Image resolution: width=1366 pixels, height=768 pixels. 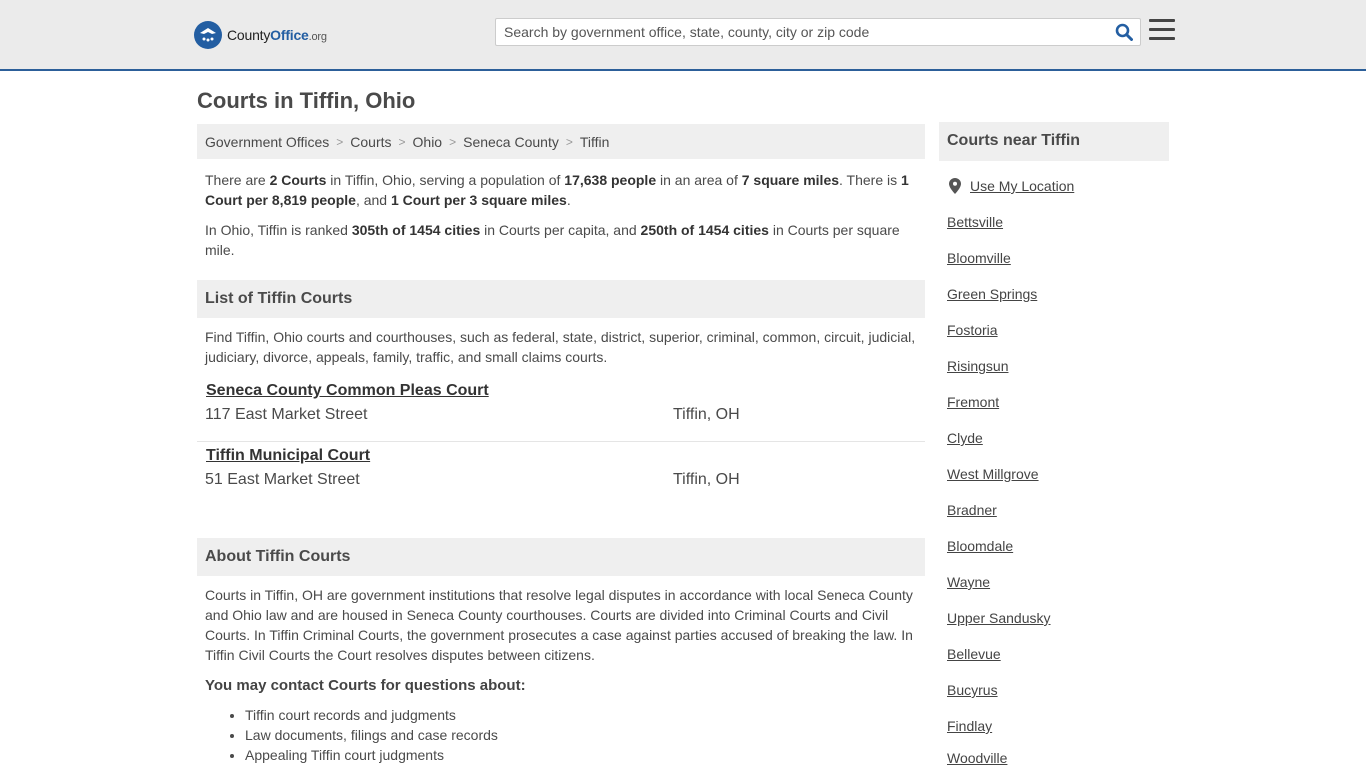 What do you see at coordinates (306, 100) in the screenshot?
I see `page-title: Courts in Tiffin, Ohio` at bounding box center [306, 100].